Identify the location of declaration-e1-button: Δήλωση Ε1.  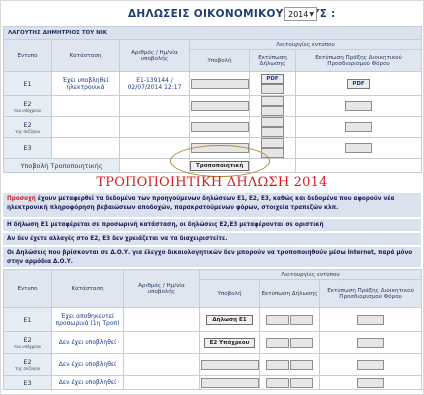
(229, 319).